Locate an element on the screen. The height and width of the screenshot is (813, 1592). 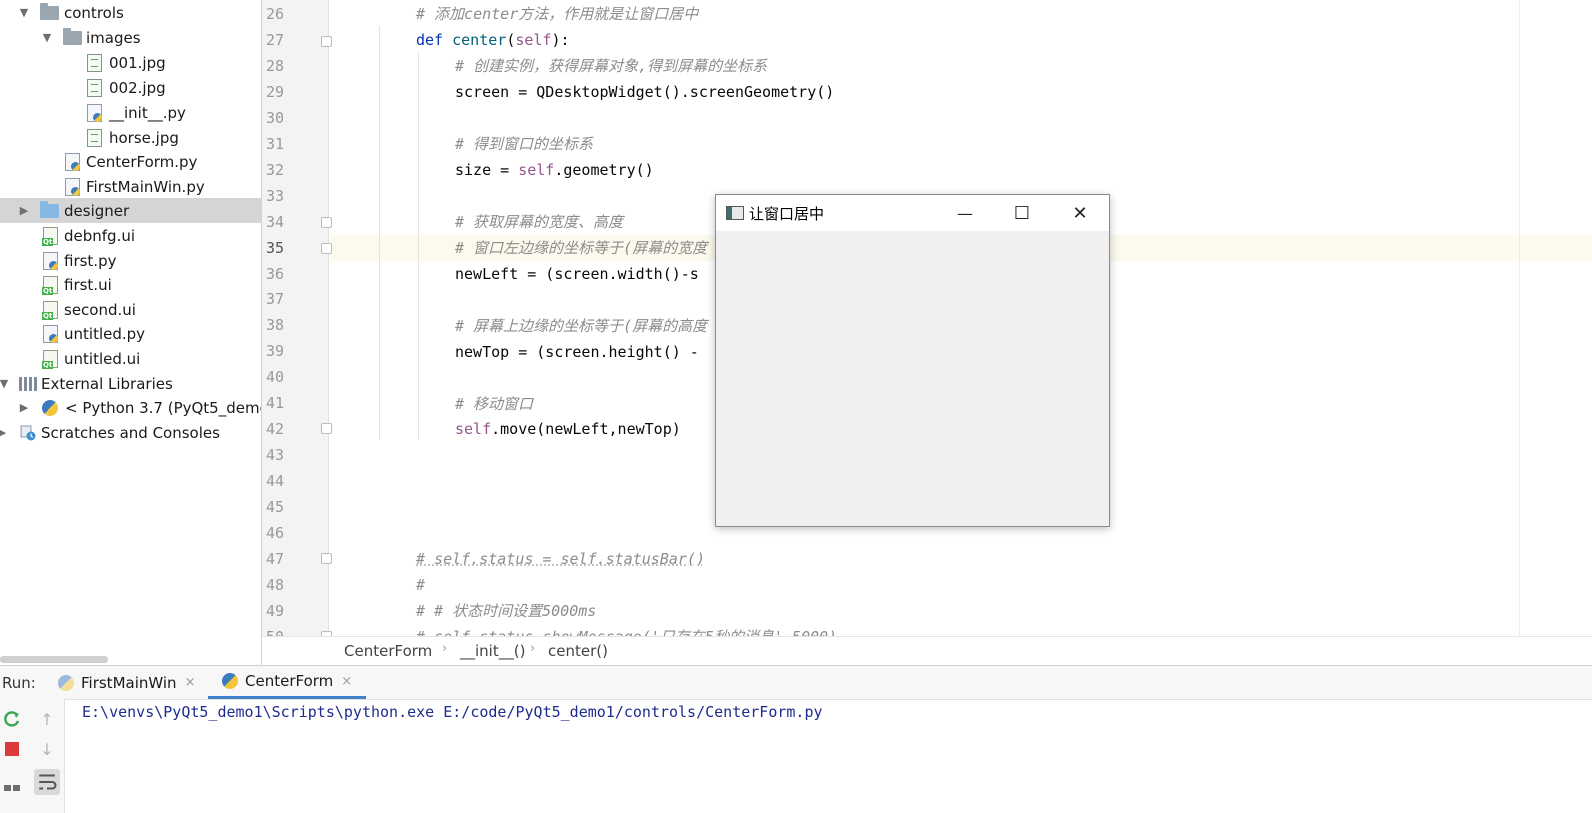
tree-item-002-jpg: 002.jpg is located at coordinates (130, 87).